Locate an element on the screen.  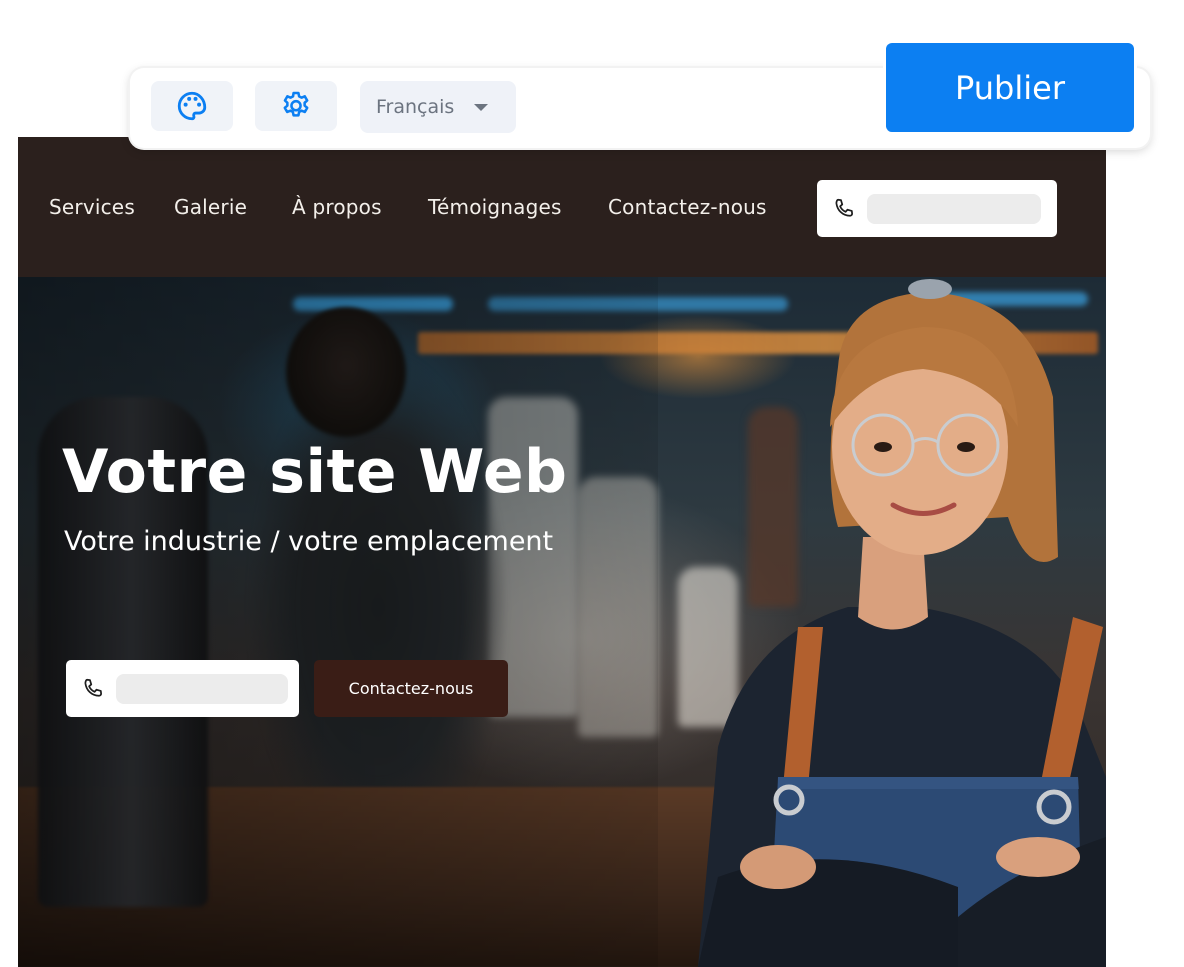
gear-icon is located at coordinates (296, 104).